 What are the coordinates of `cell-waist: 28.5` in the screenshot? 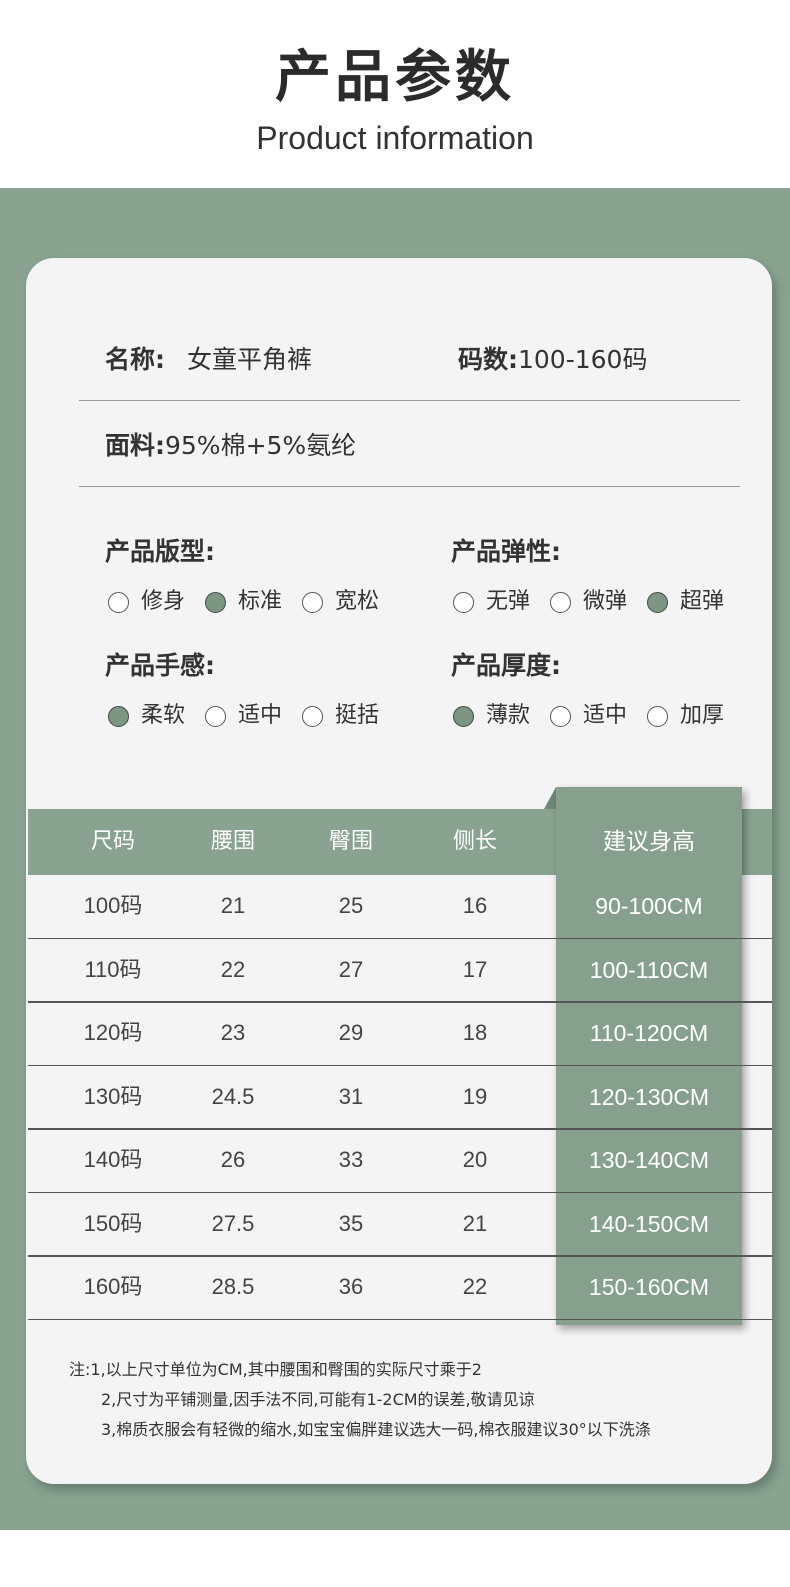 It's located at (233, 1286).